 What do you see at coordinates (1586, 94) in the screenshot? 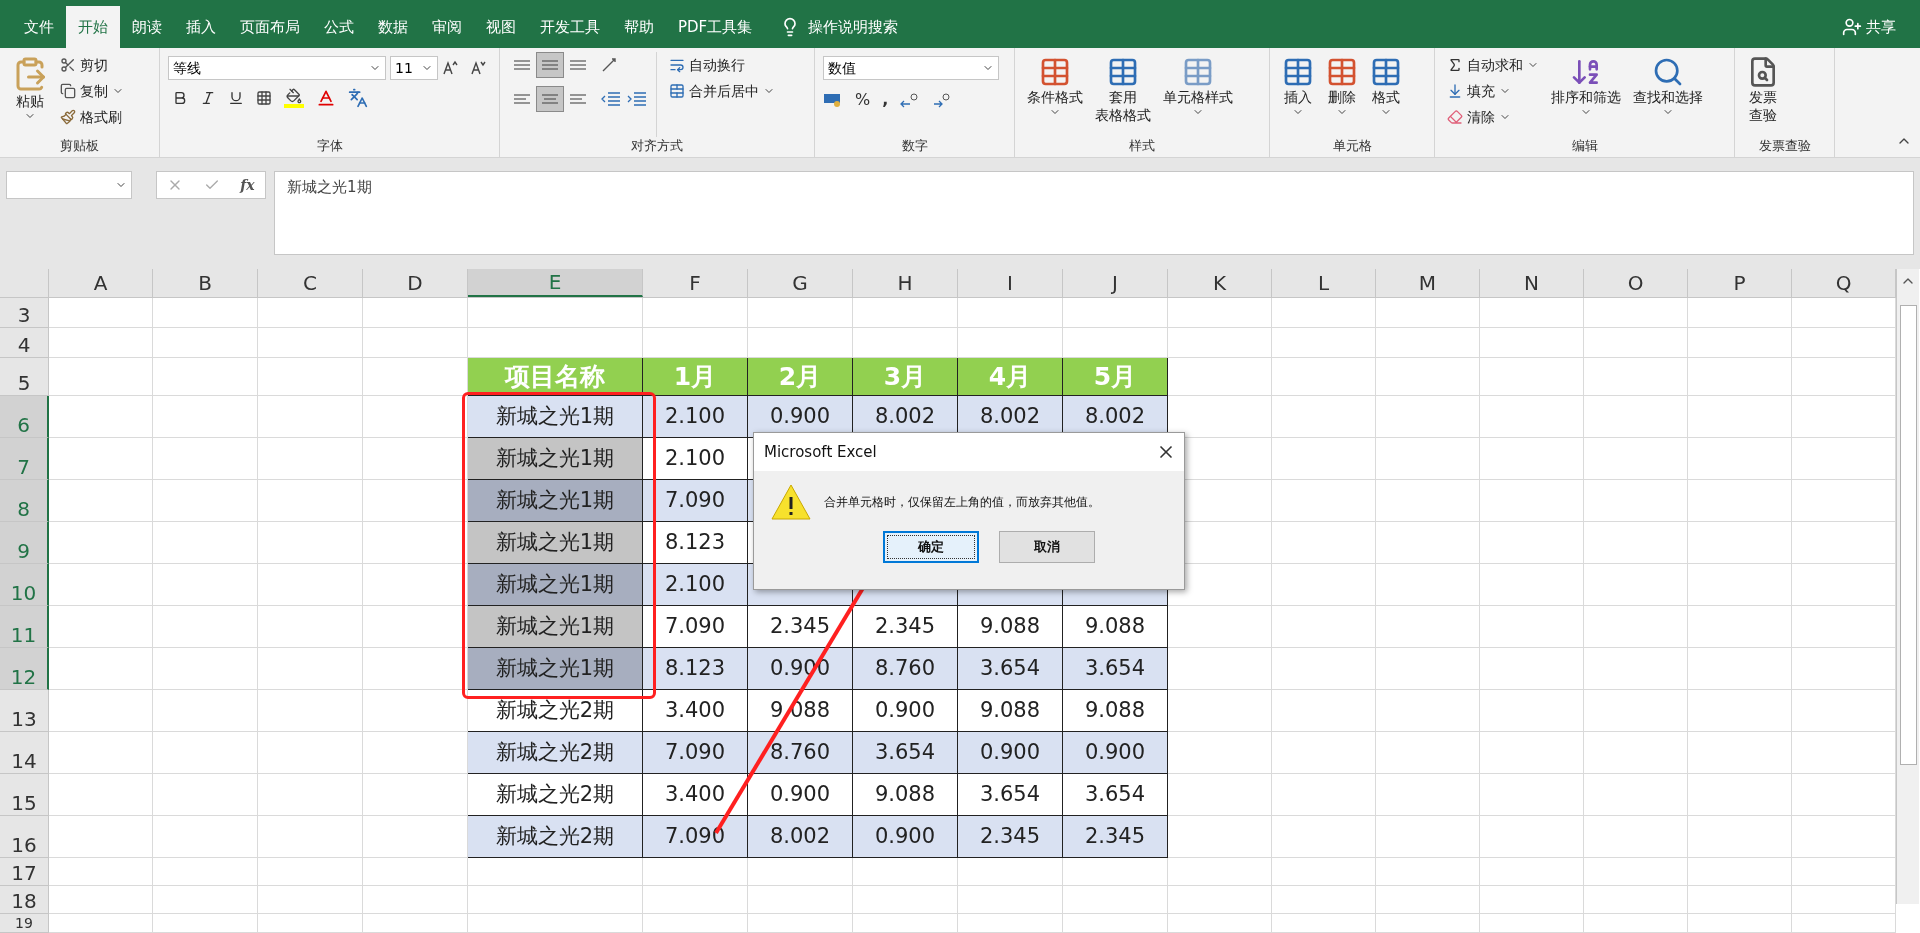
I see `sort-filter-button: 排序和筛选` at bounding box center [1586, 94].